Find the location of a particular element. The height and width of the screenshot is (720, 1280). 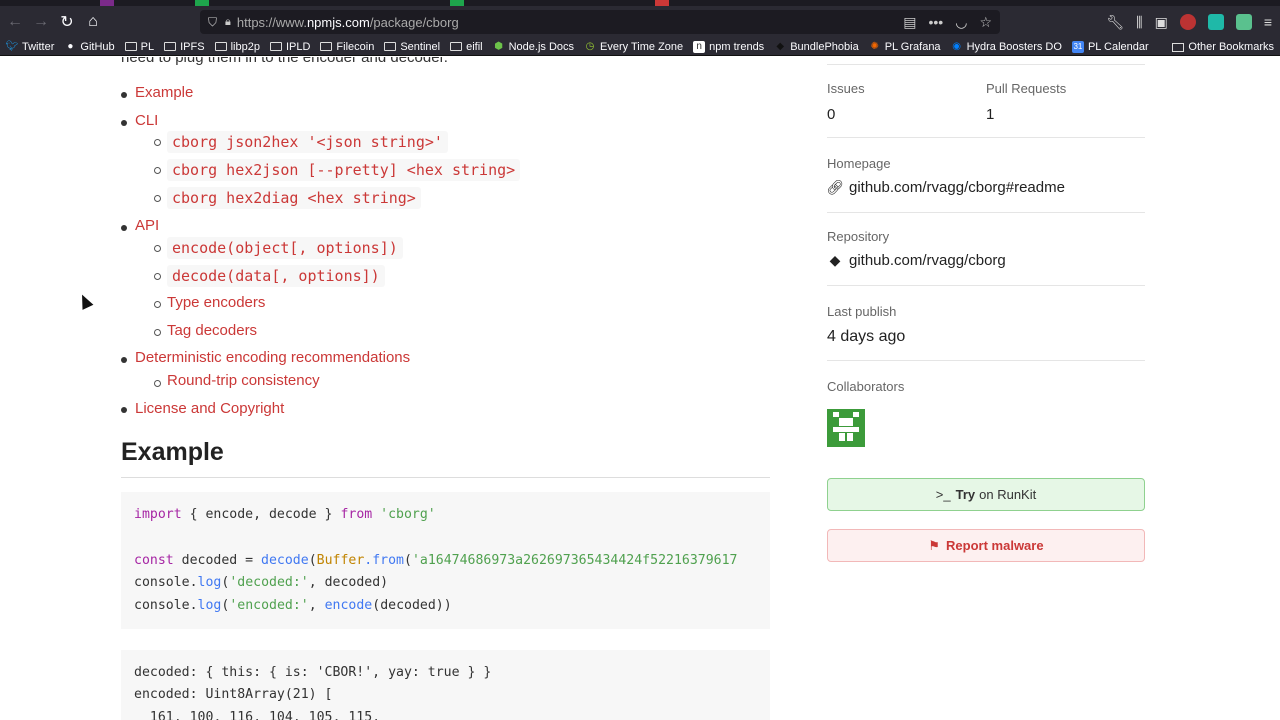

reload-icon: ↻ is located at coordinates (67, 22).